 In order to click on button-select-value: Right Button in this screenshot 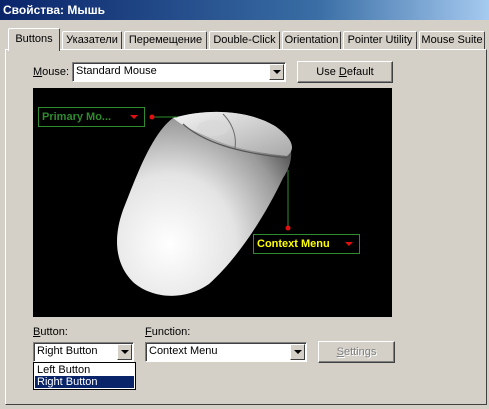, I will do `click(67, 351)`.